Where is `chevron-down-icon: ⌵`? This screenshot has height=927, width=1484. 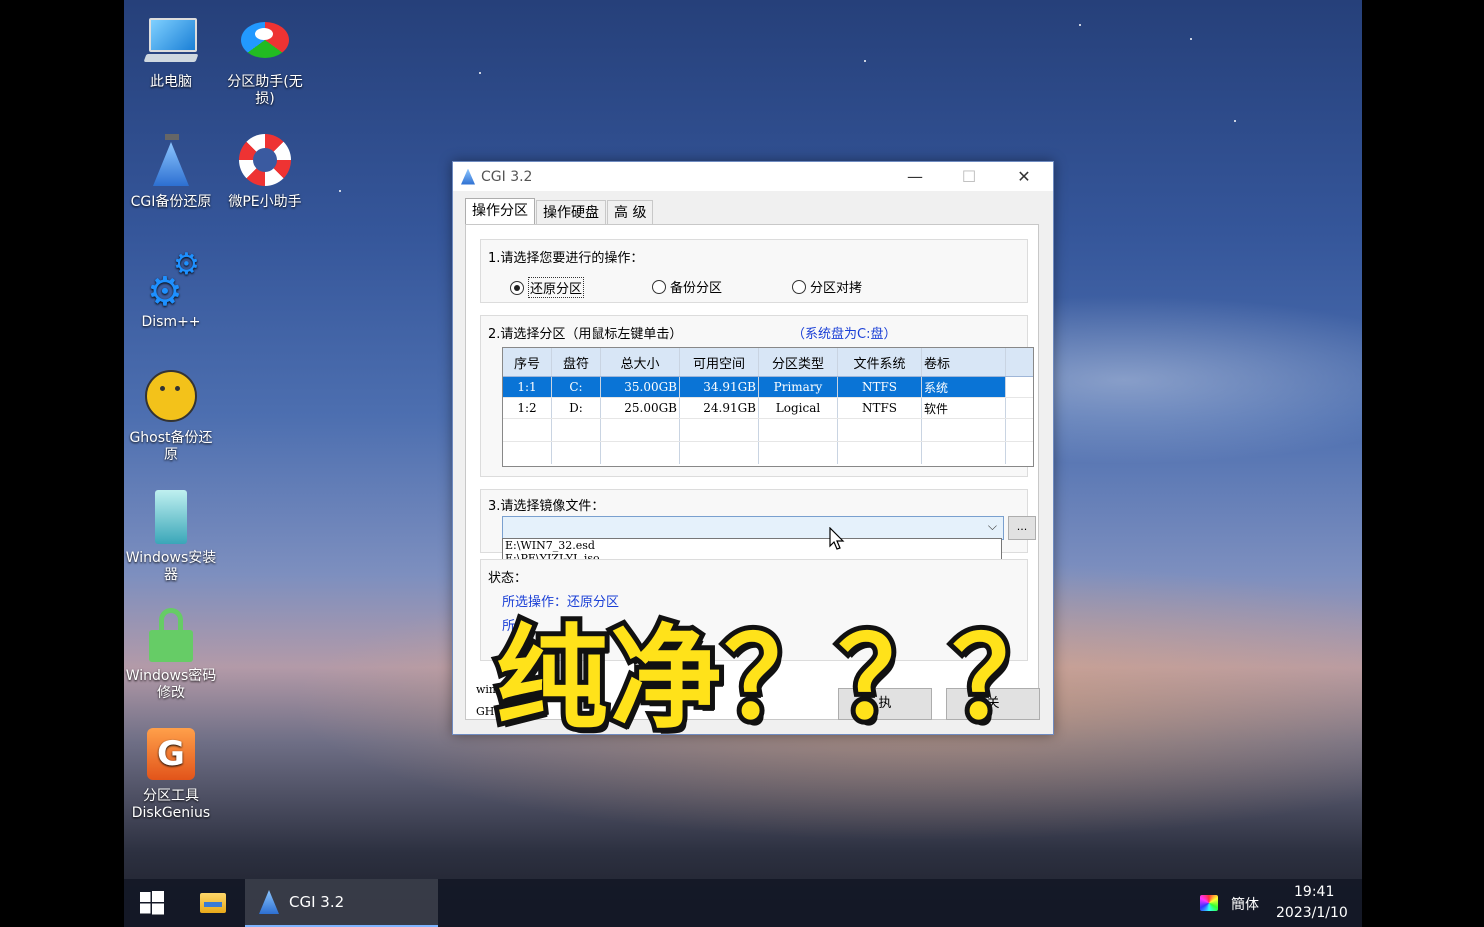 chevron-down-icon: ⌵ is located at coordinates (992, 526).